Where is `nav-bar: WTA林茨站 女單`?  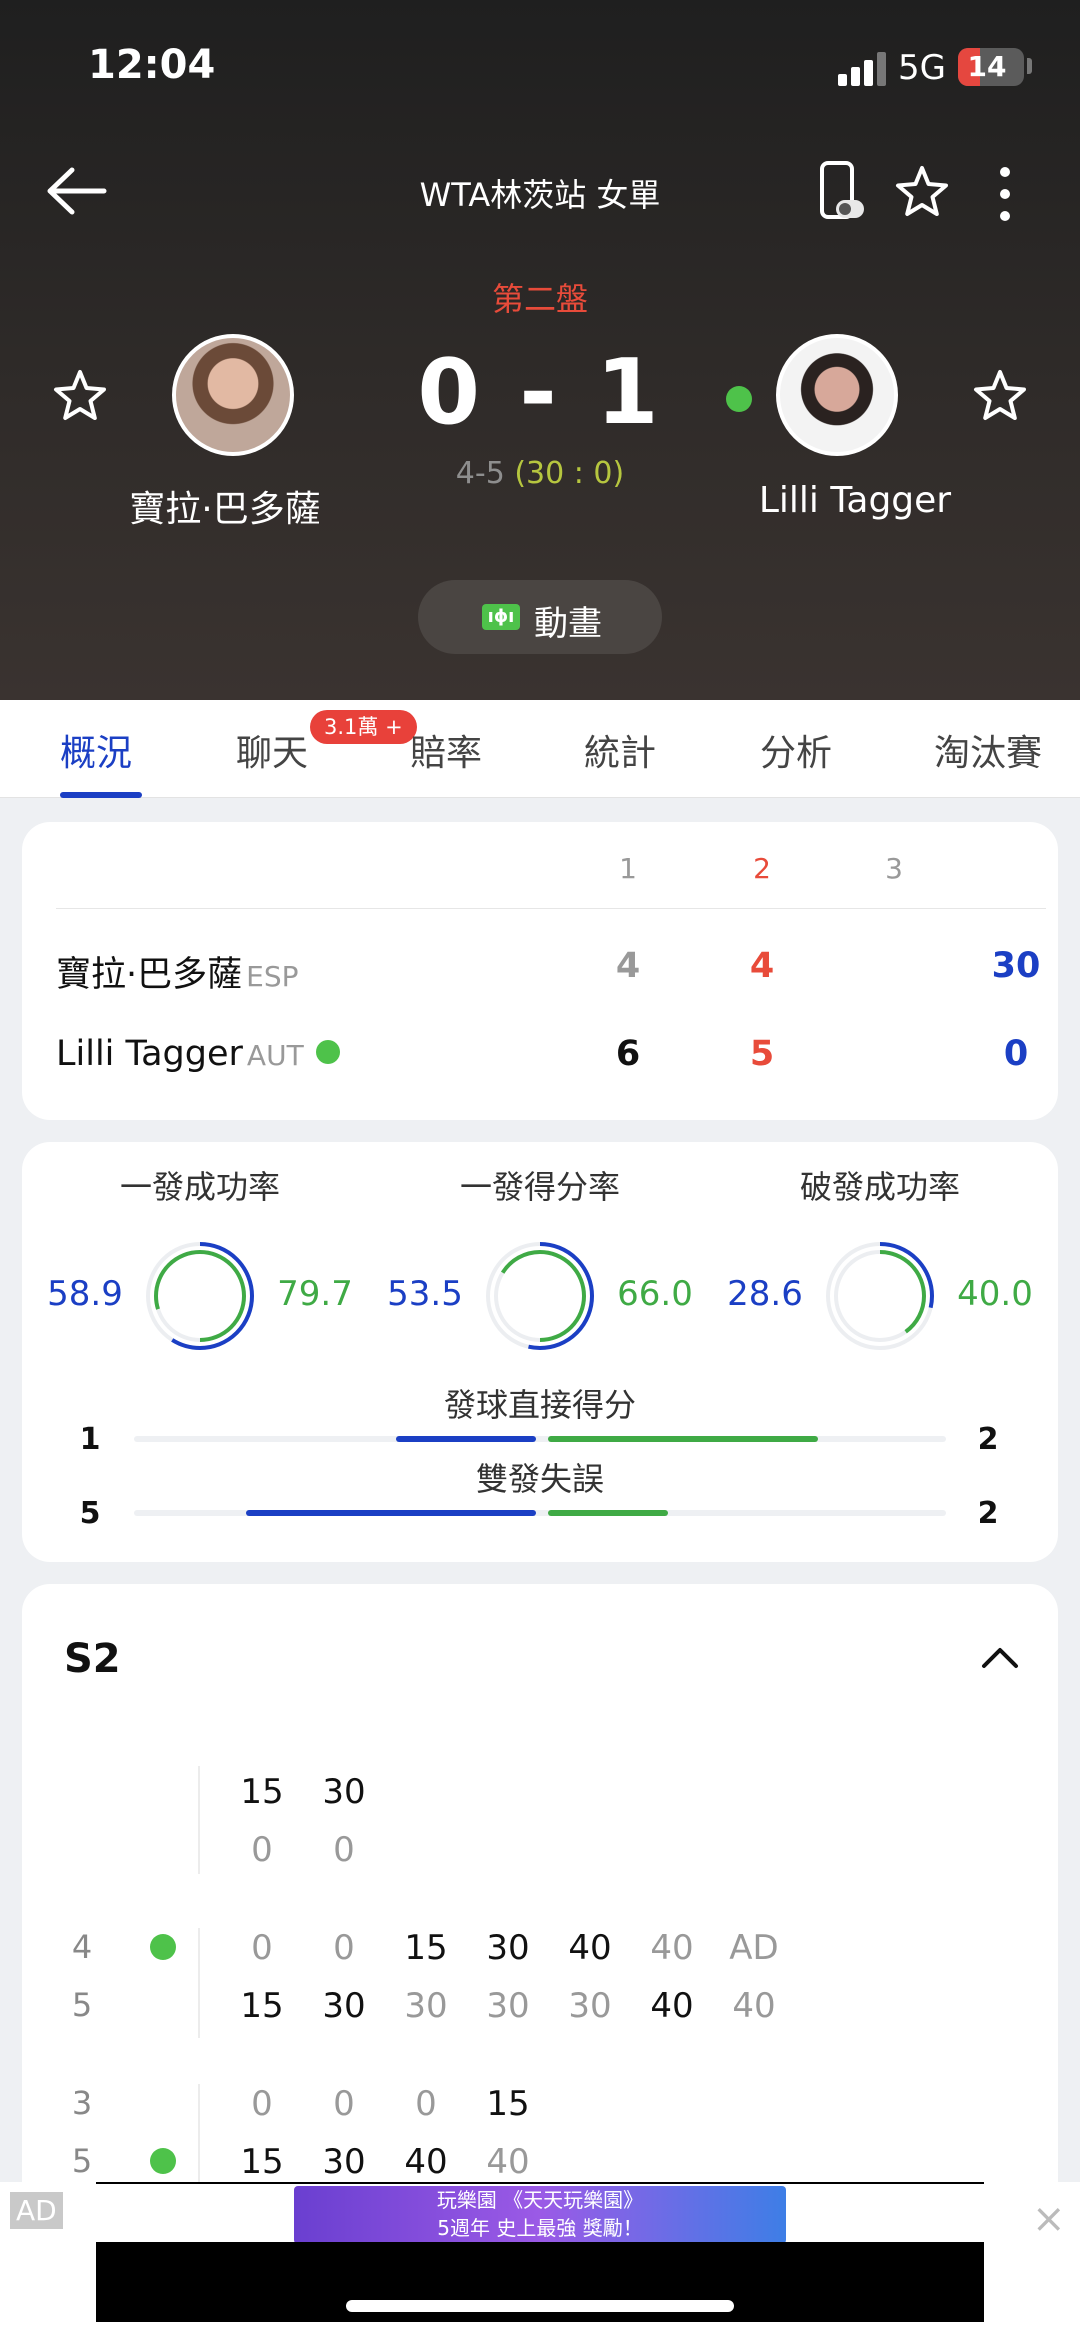 nav-bar: WTA林茨站 女單 is located at coordinates (540, 190).